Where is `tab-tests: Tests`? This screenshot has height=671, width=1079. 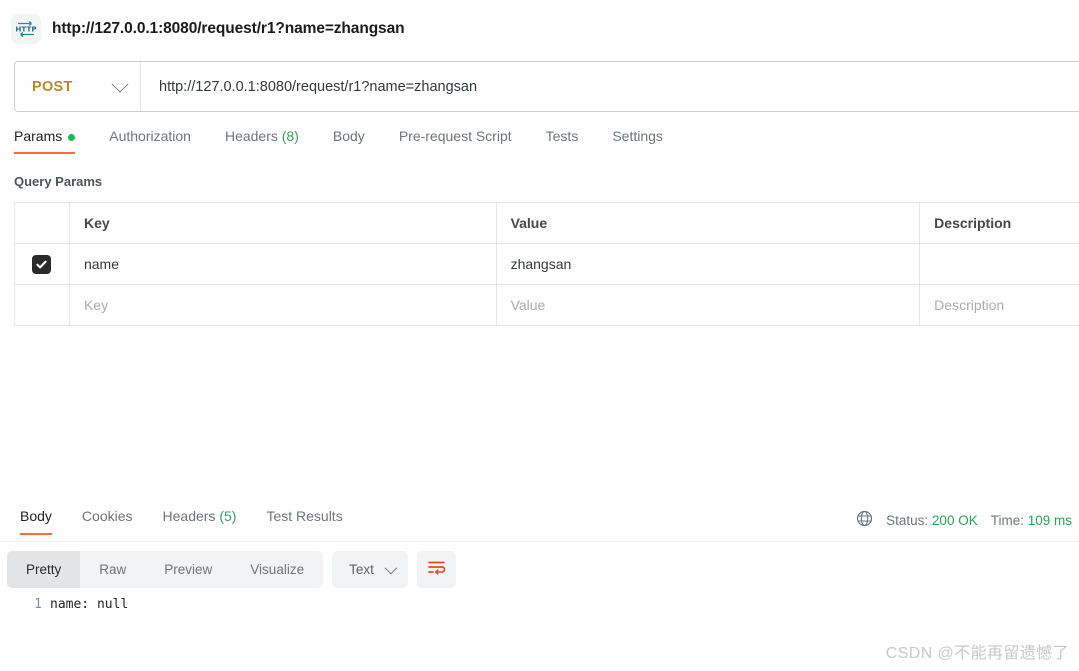 tab-tests: Tests is located at coordinates (562, 140).